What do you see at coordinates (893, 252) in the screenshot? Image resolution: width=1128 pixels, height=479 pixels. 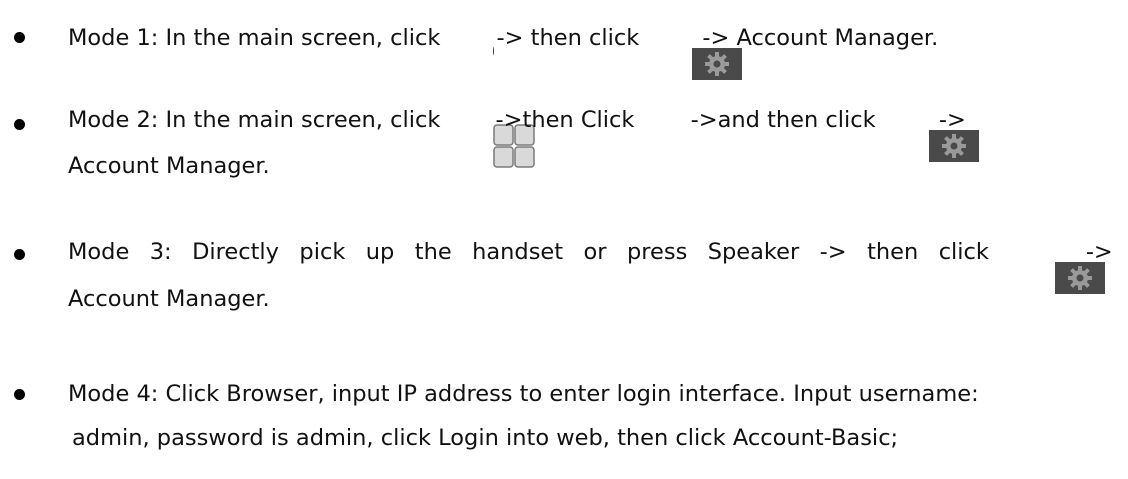 I see `mode-3-word: then` at bounding box center [893, 252].